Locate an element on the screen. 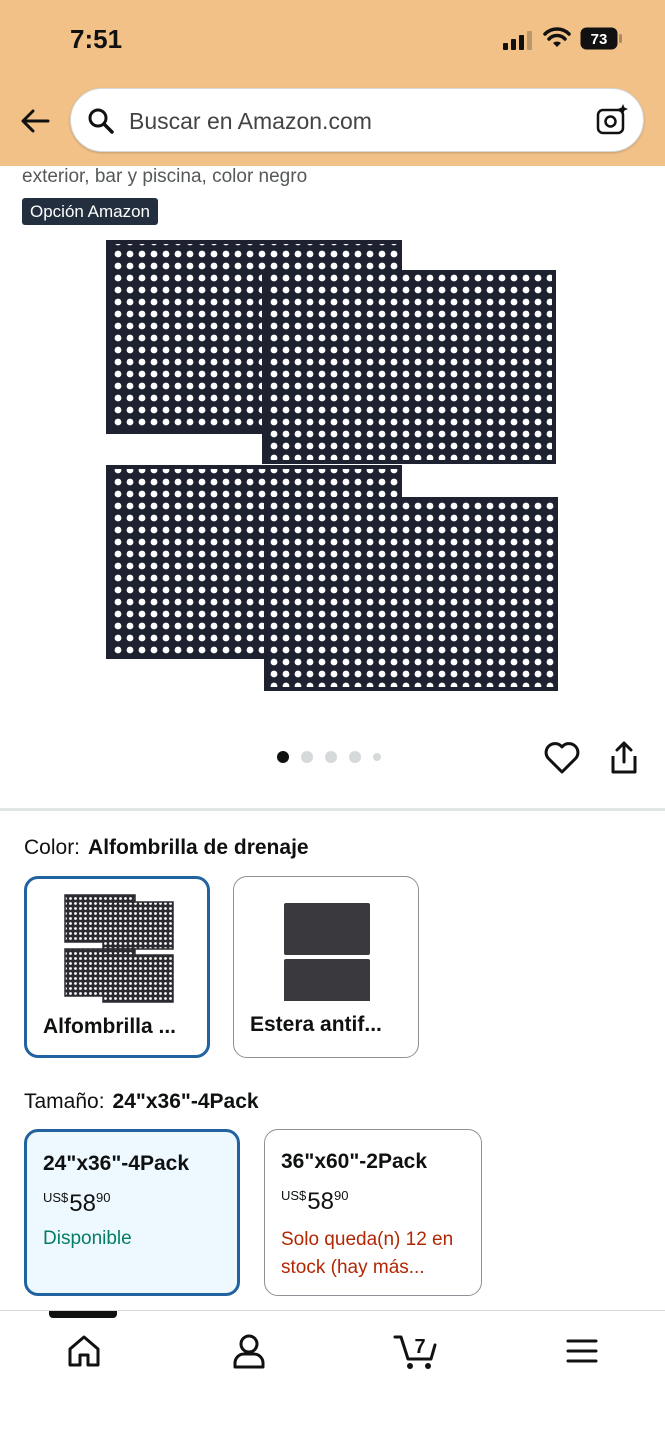 The image size is (665, 1440). home-icon is located at coordinates (84, 1351).